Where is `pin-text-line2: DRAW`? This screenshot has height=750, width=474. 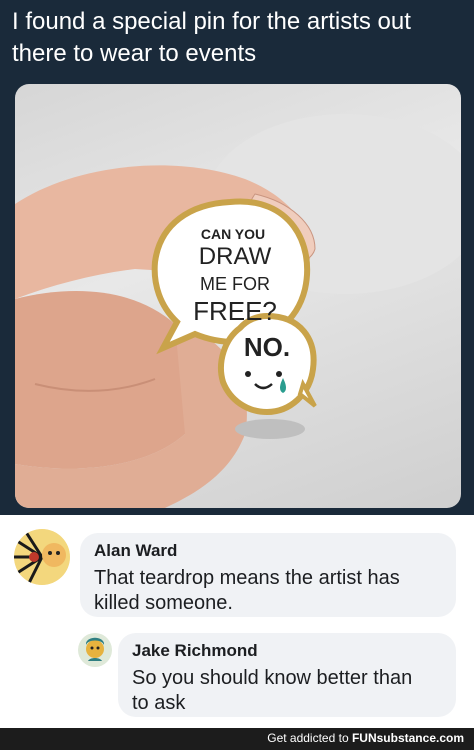 pin-text-line2: DRAW is located at coordinates (235, 256).